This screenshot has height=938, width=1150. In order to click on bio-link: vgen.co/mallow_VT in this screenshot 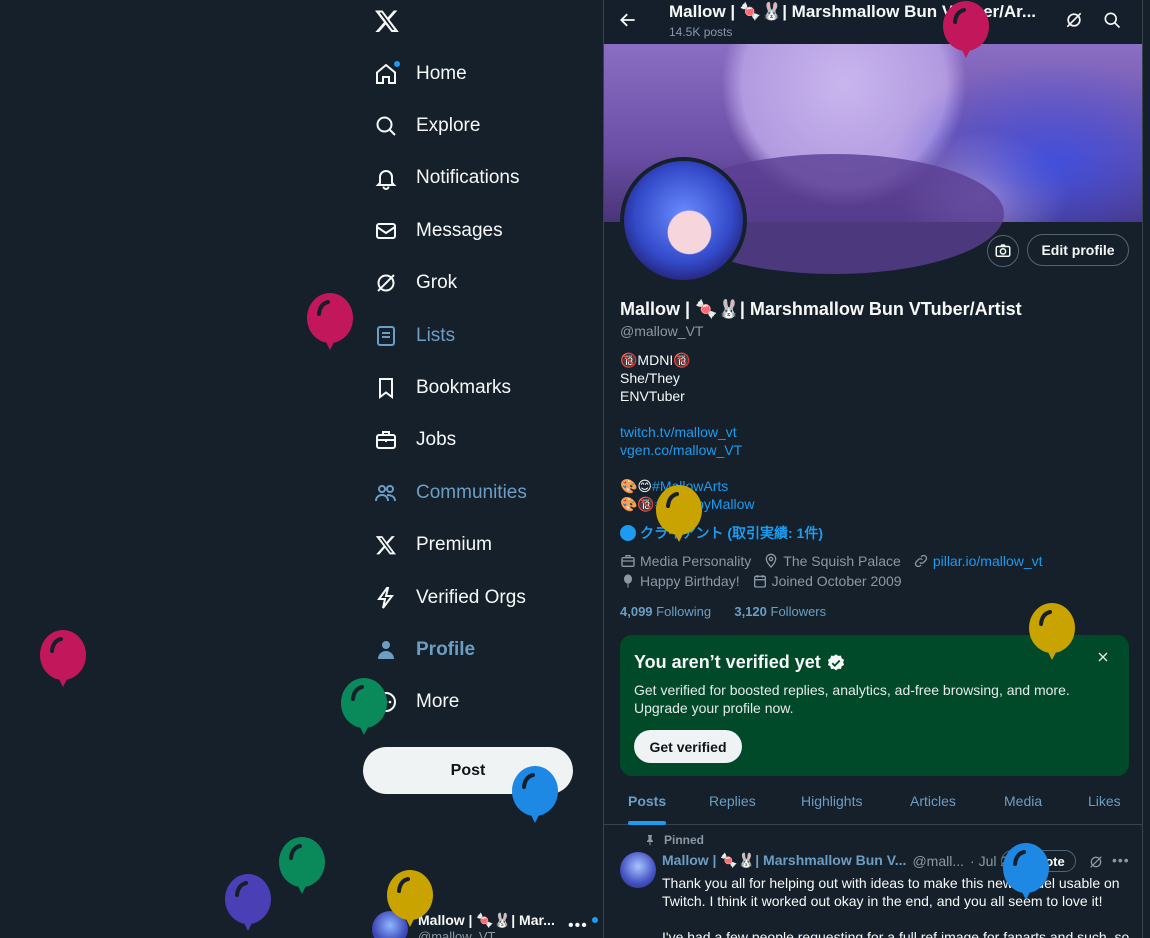, I will do `click(687, 450)`.